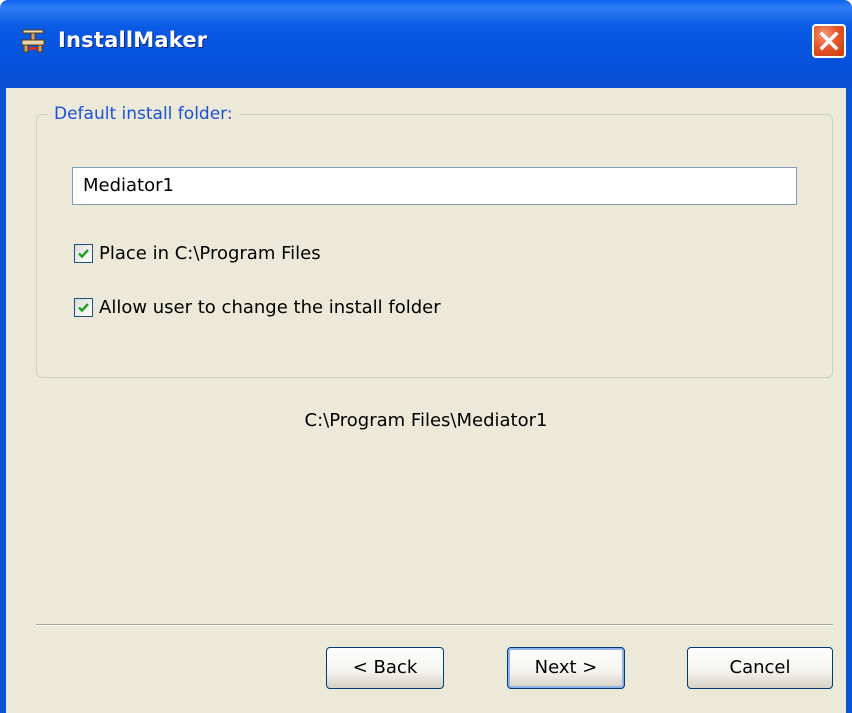 The height and width of the screenshot is (713, 852). Describe the element at coordinates (434, 625) in the screenshot. I see `button-separator` at that location.